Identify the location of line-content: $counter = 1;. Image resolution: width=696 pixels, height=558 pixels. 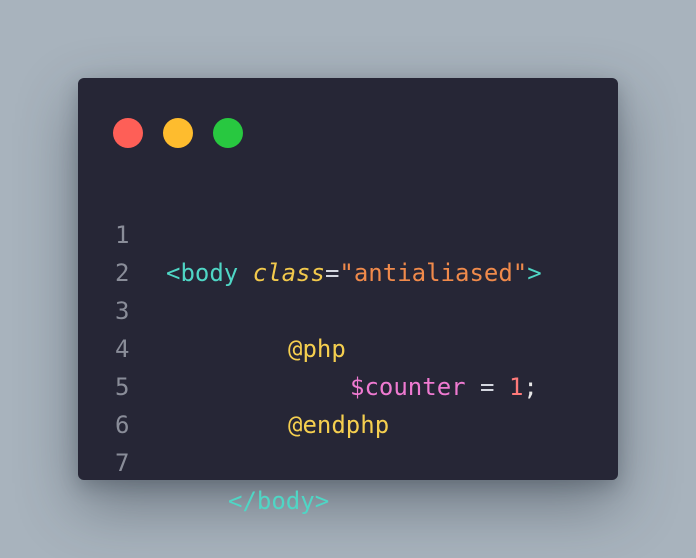
(444, 387).